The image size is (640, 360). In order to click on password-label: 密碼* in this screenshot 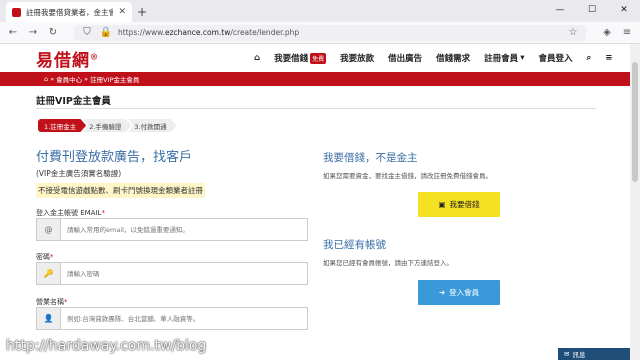, I will do `click(45, 257)`.